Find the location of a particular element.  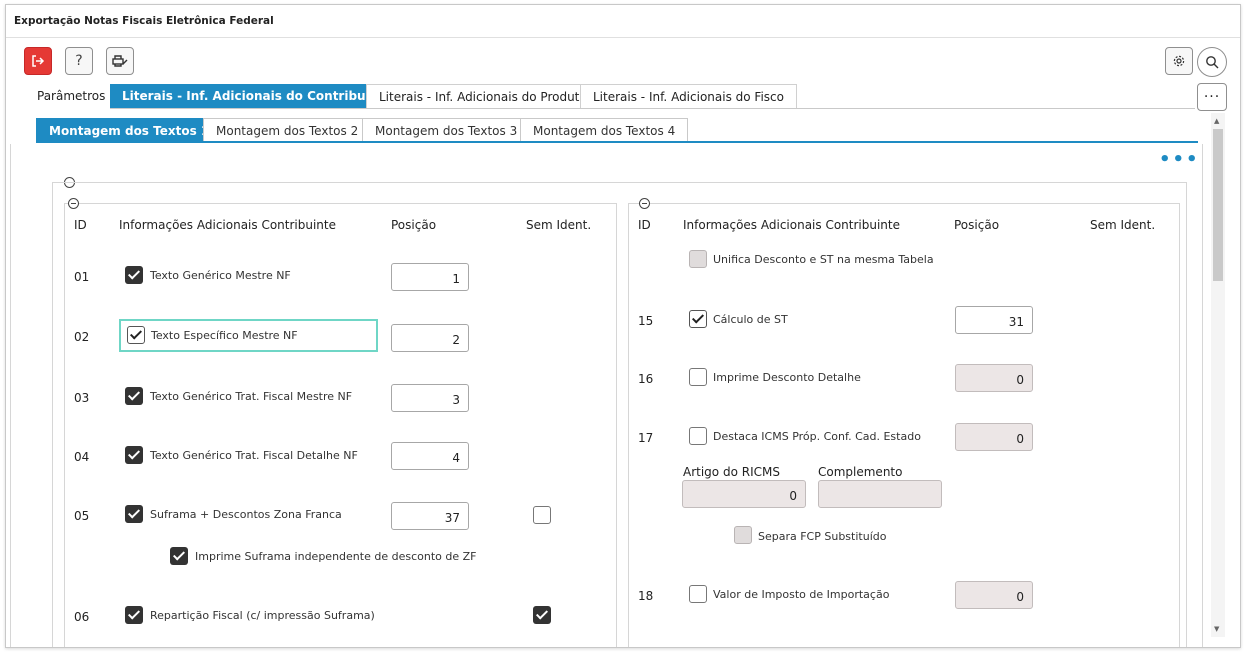

row-02-label: Texto Específico Mestre NF is located at coordinates (224, 335).